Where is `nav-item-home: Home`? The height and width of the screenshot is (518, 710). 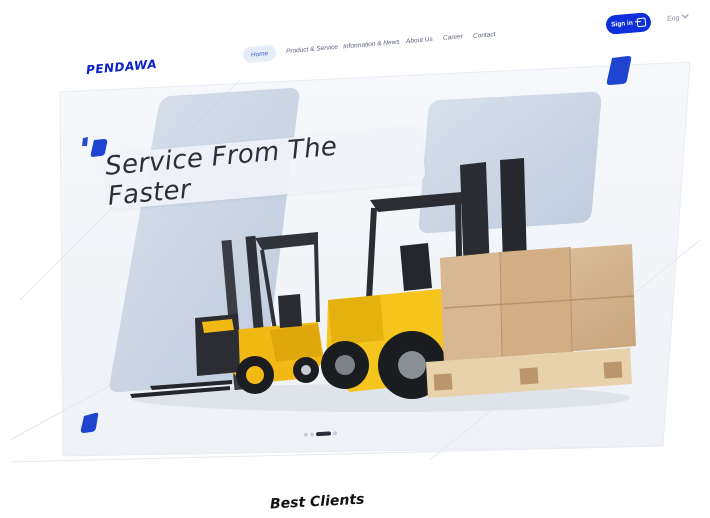 nav-item-home: Home is located at coordinates (259, 54).